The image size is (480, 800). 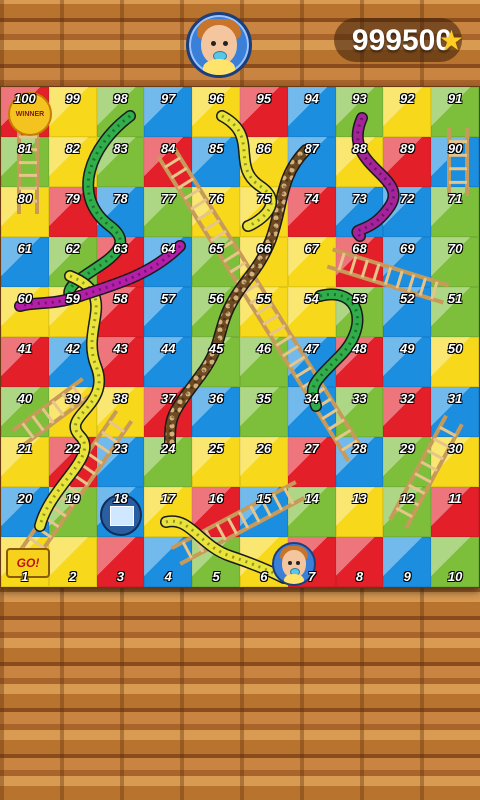 I want to click on player-avatar, so click(x=219, y=45).